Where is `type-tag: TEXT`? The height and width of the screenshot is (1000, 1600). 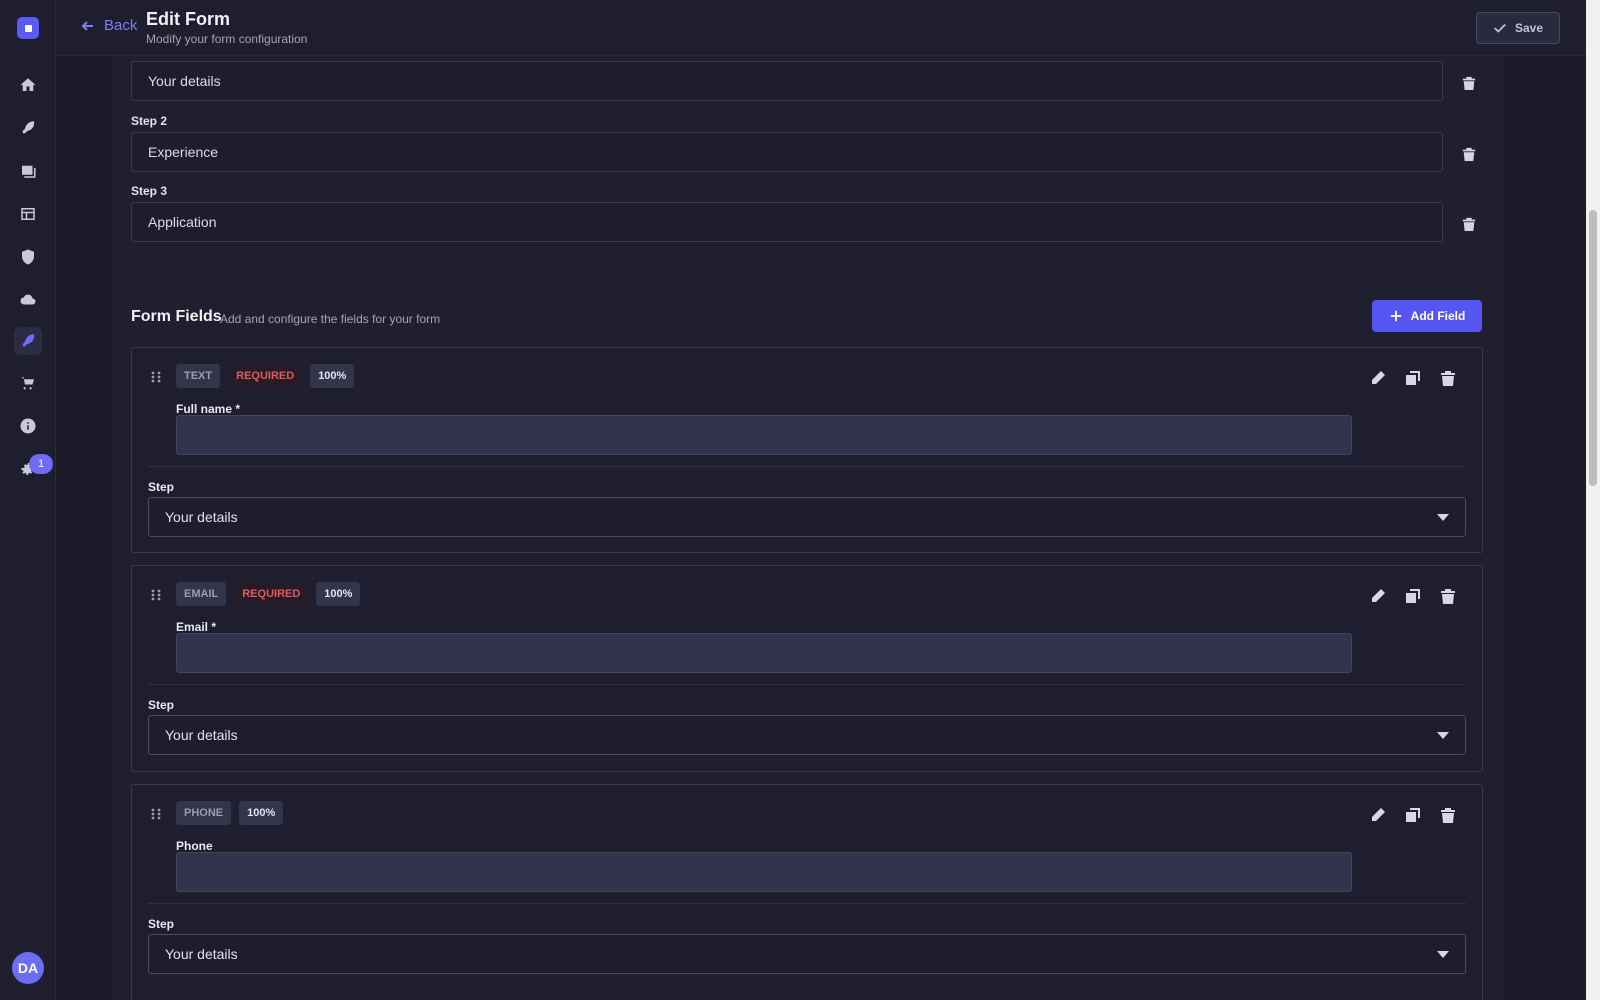 type-tag: TEXT is located at coordinates (198, 376).